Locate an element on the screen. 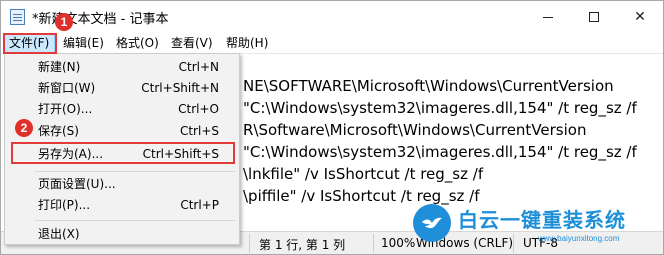 The height and width of the screenshot is (255, 664). menu-edit: 编辑(E) is located at coordinates (83, 43).